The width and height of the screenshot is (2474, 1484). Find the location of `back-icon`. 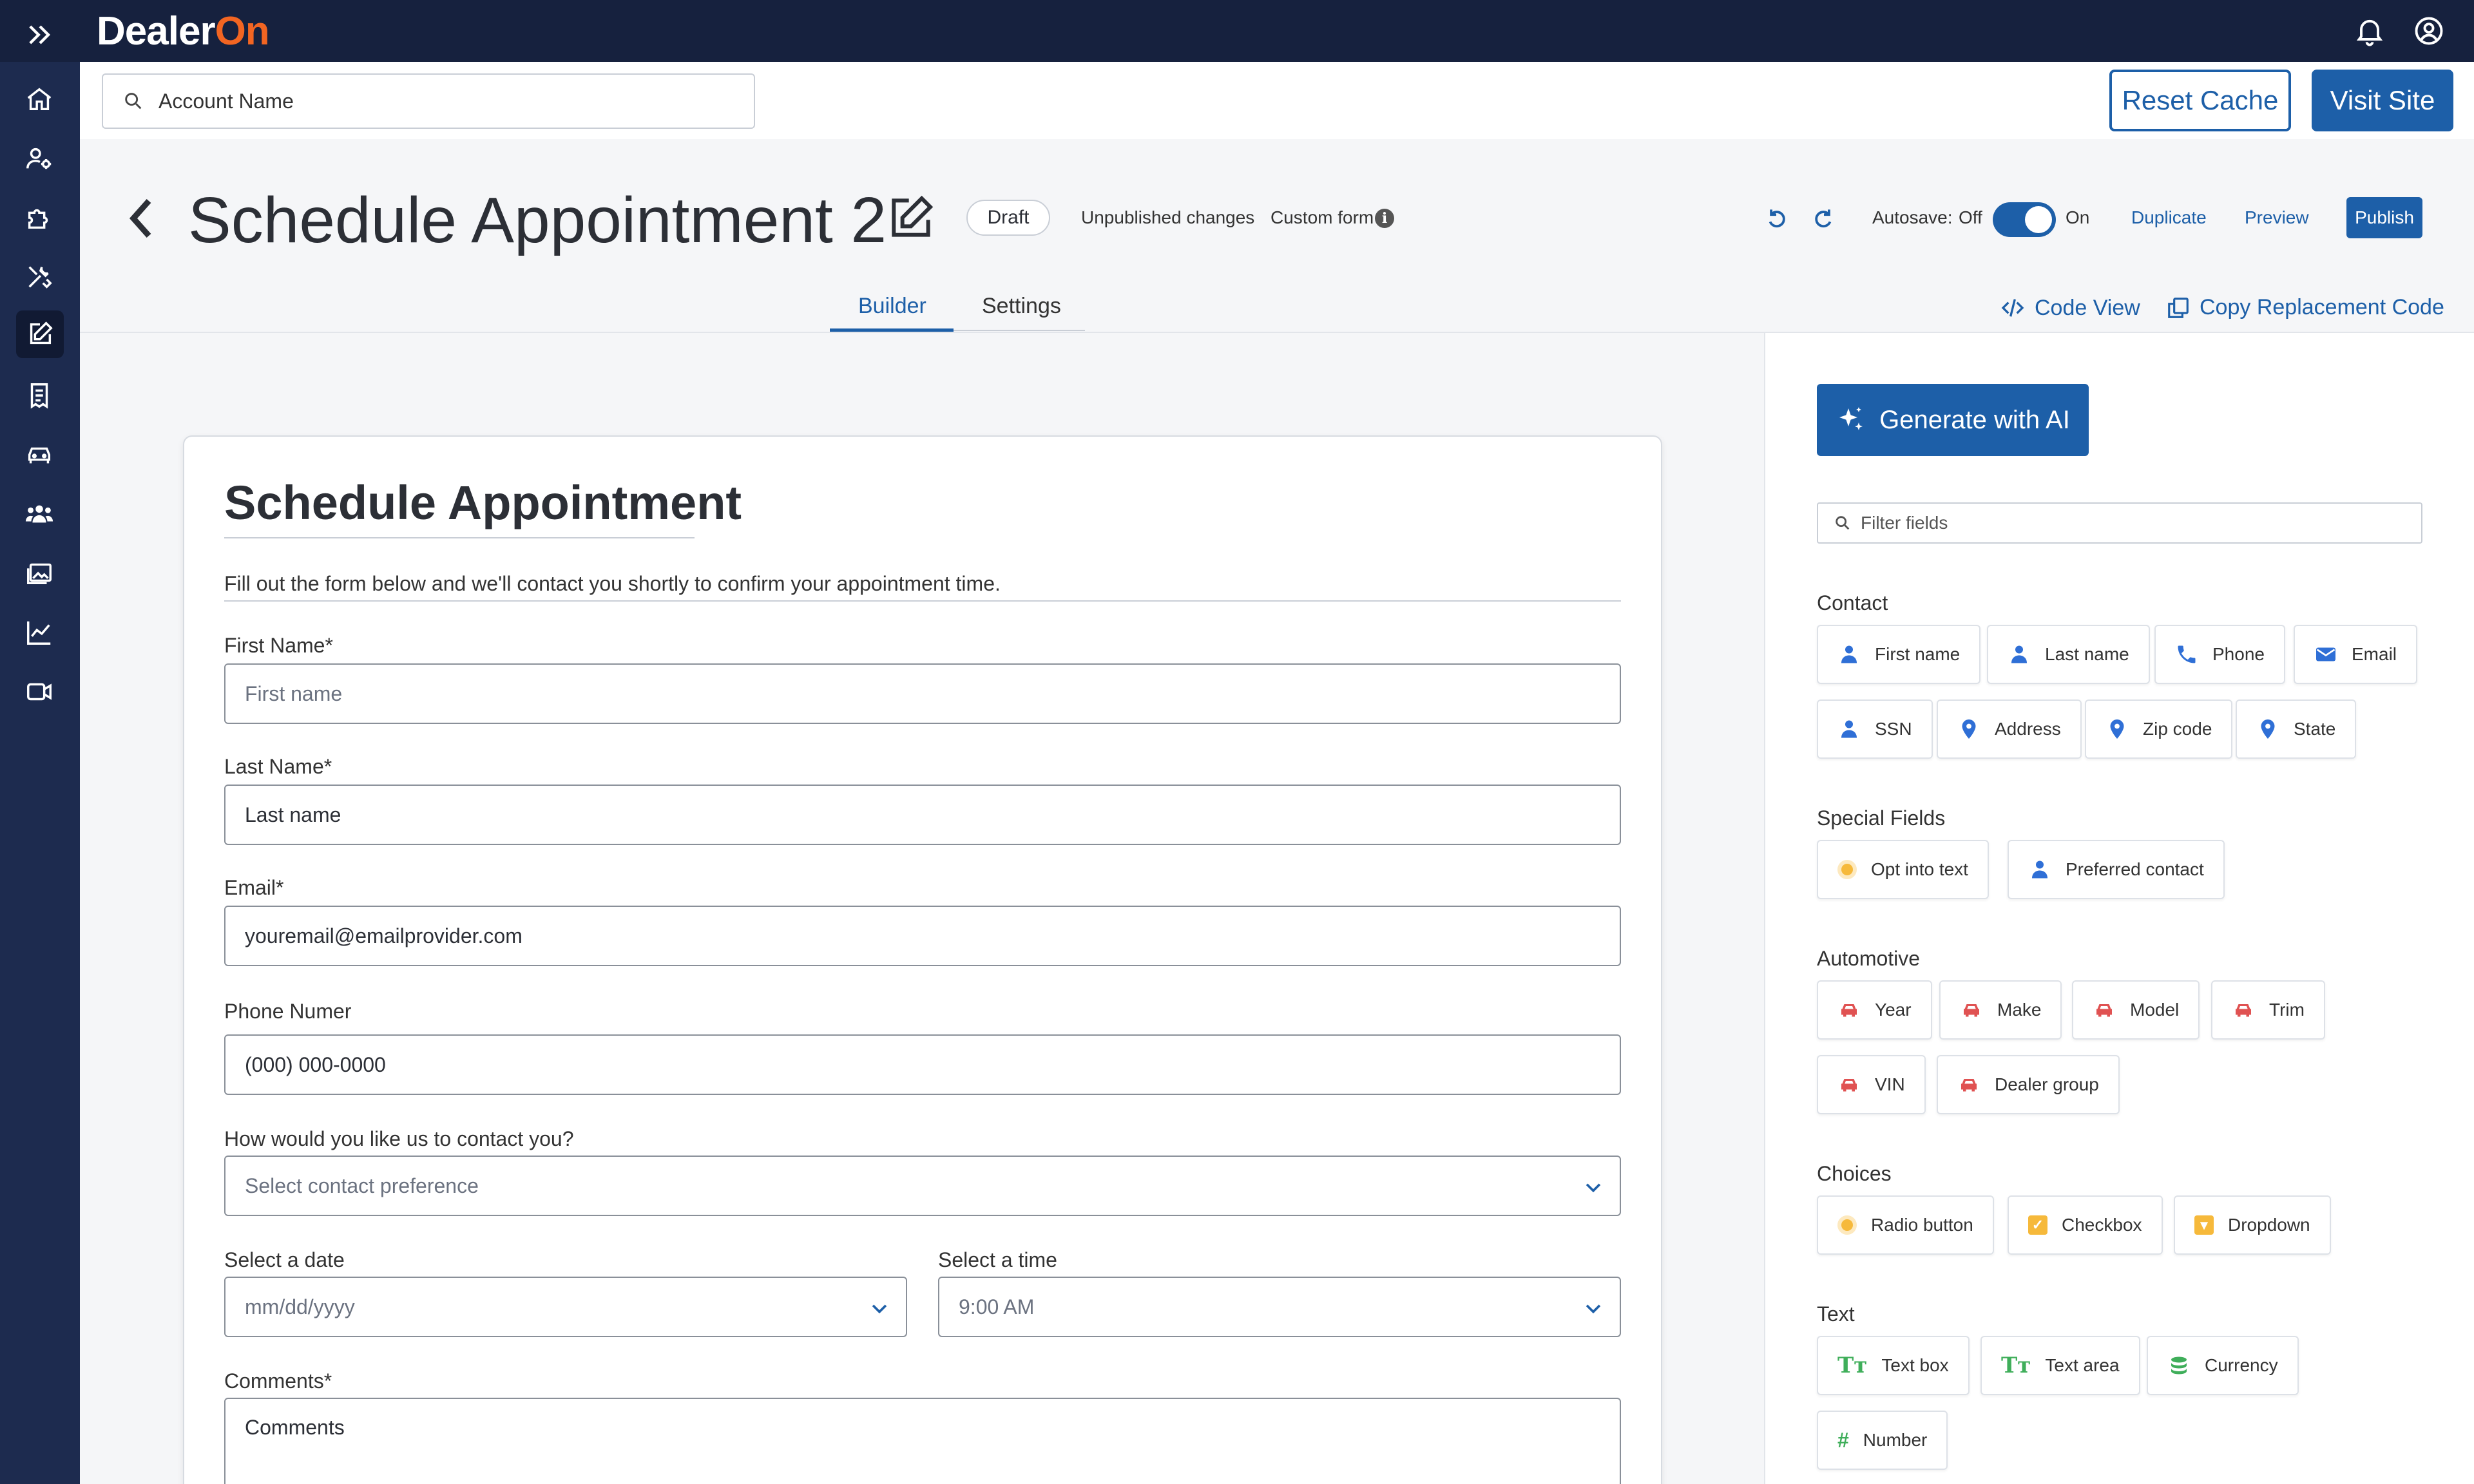

back-icon is located at coordinates (141, 218).